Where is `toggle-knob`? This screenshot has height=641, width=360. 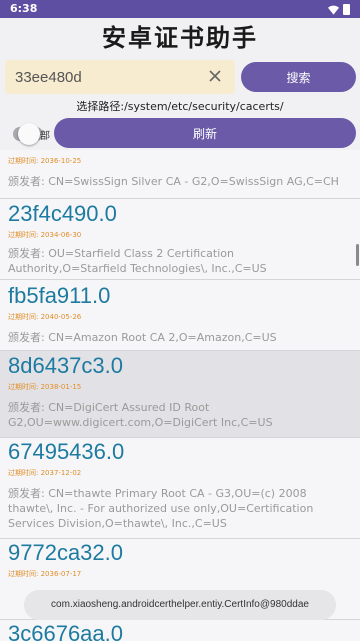
toggle-knob is located at coordinates (29, 134).